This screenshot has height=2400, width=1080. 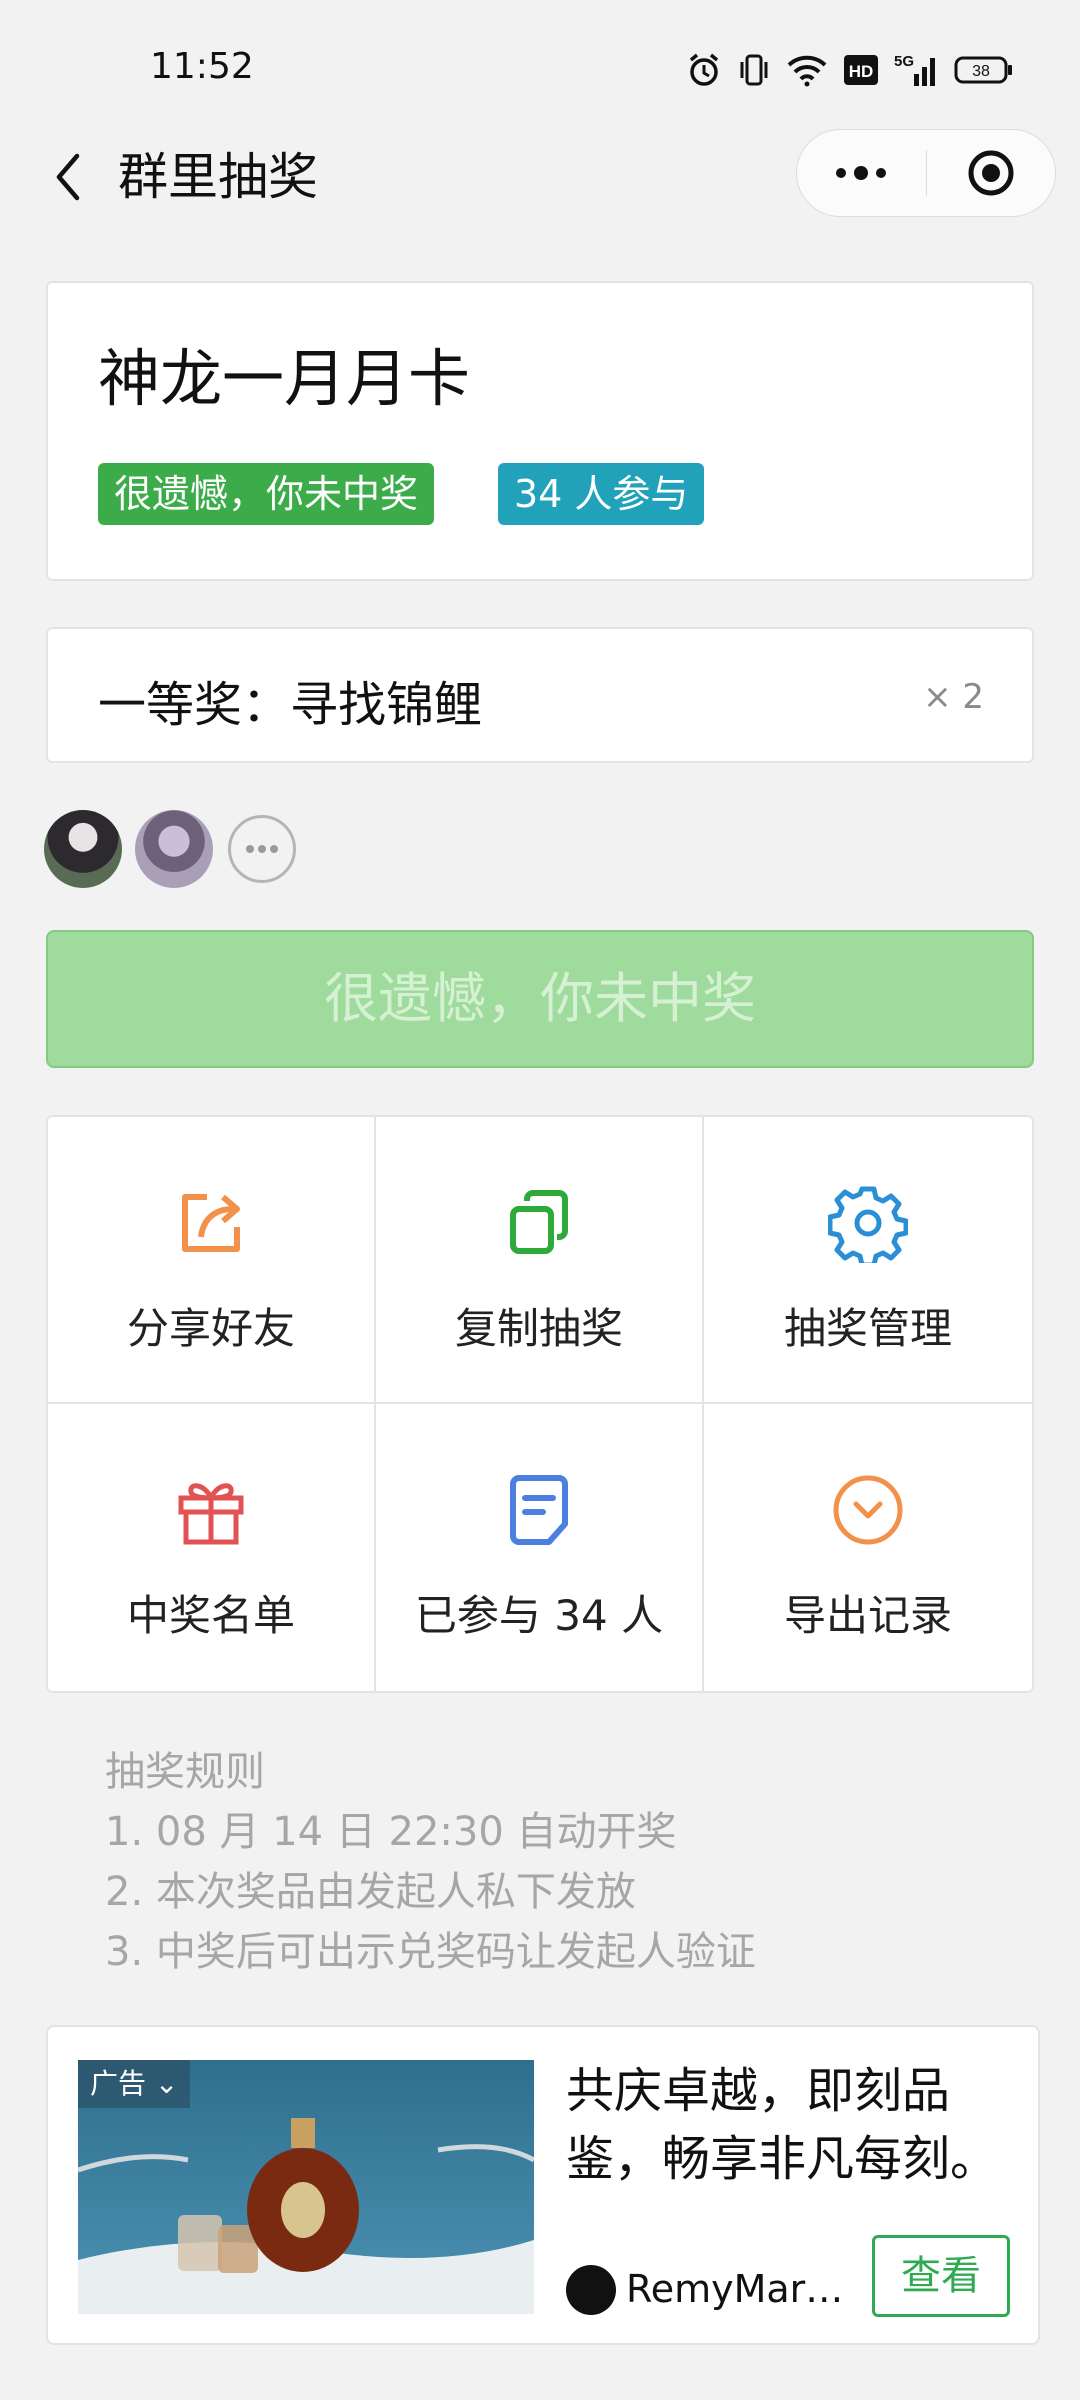 What do you see at coordinates (370, 1892) in the screenshot?
I see `rule-item: 2. 本次奖品由发起人私下发放` at bounding box center [370, 1892].